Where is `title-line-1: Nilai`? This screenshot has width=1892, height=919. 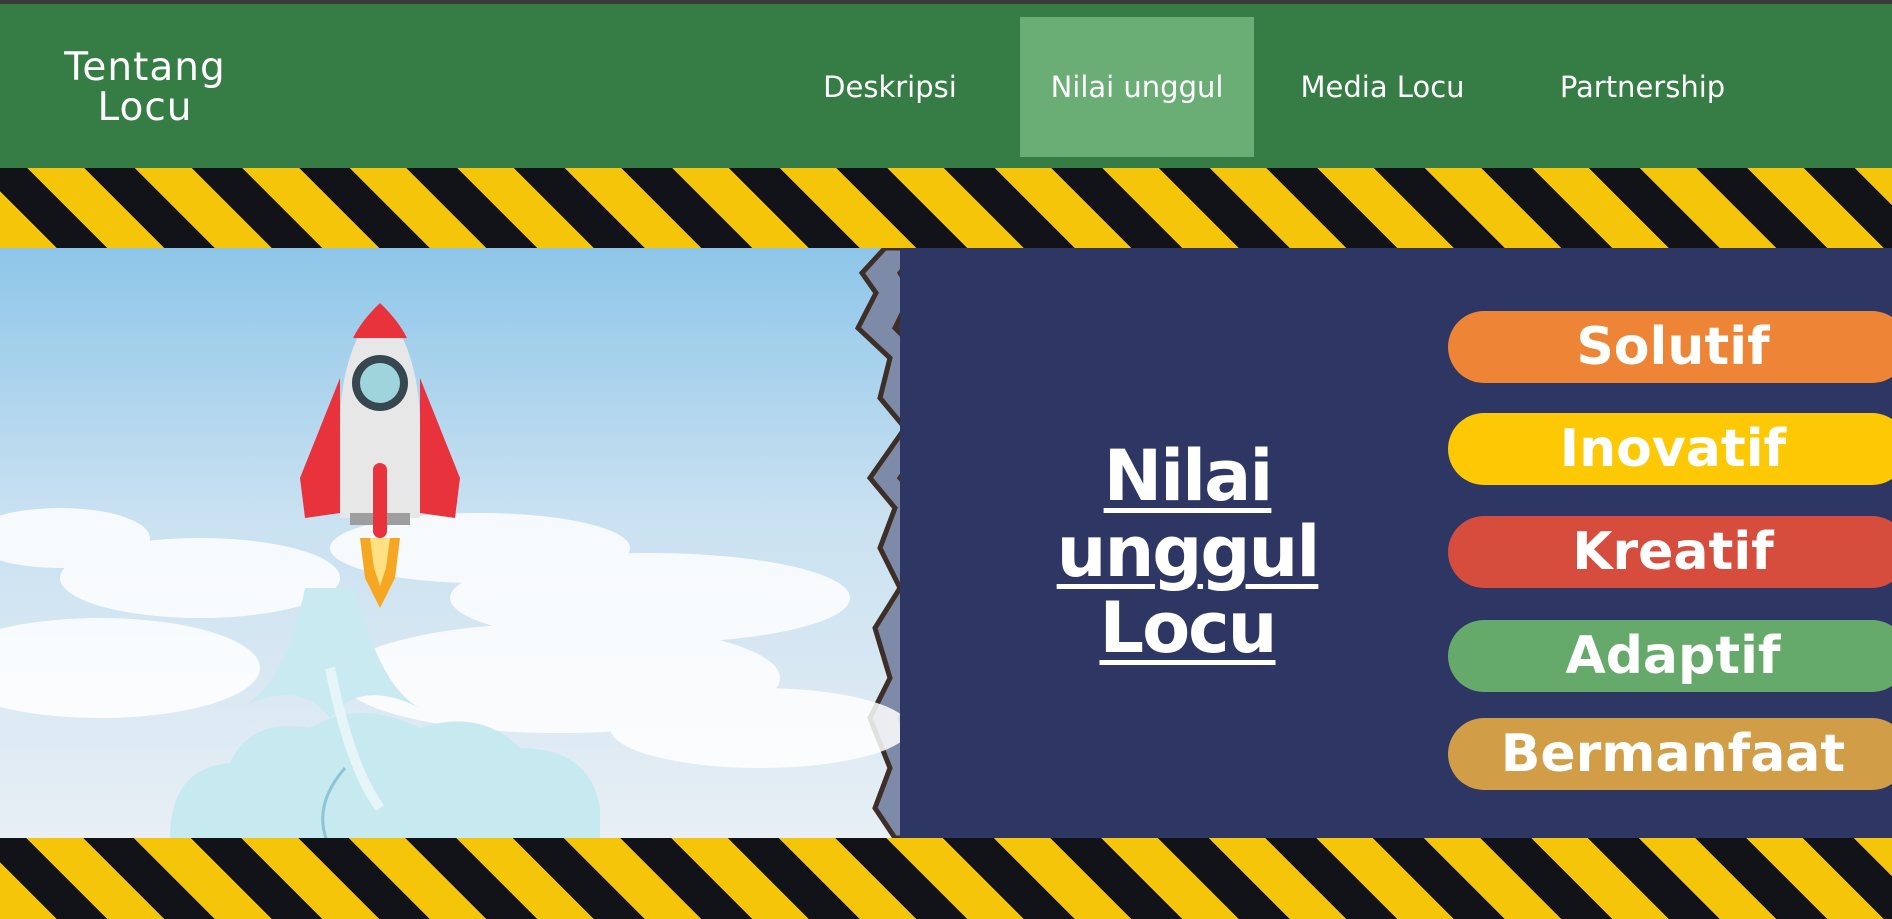
title-line-1: Nilai is located at coordinates (1188, 476).